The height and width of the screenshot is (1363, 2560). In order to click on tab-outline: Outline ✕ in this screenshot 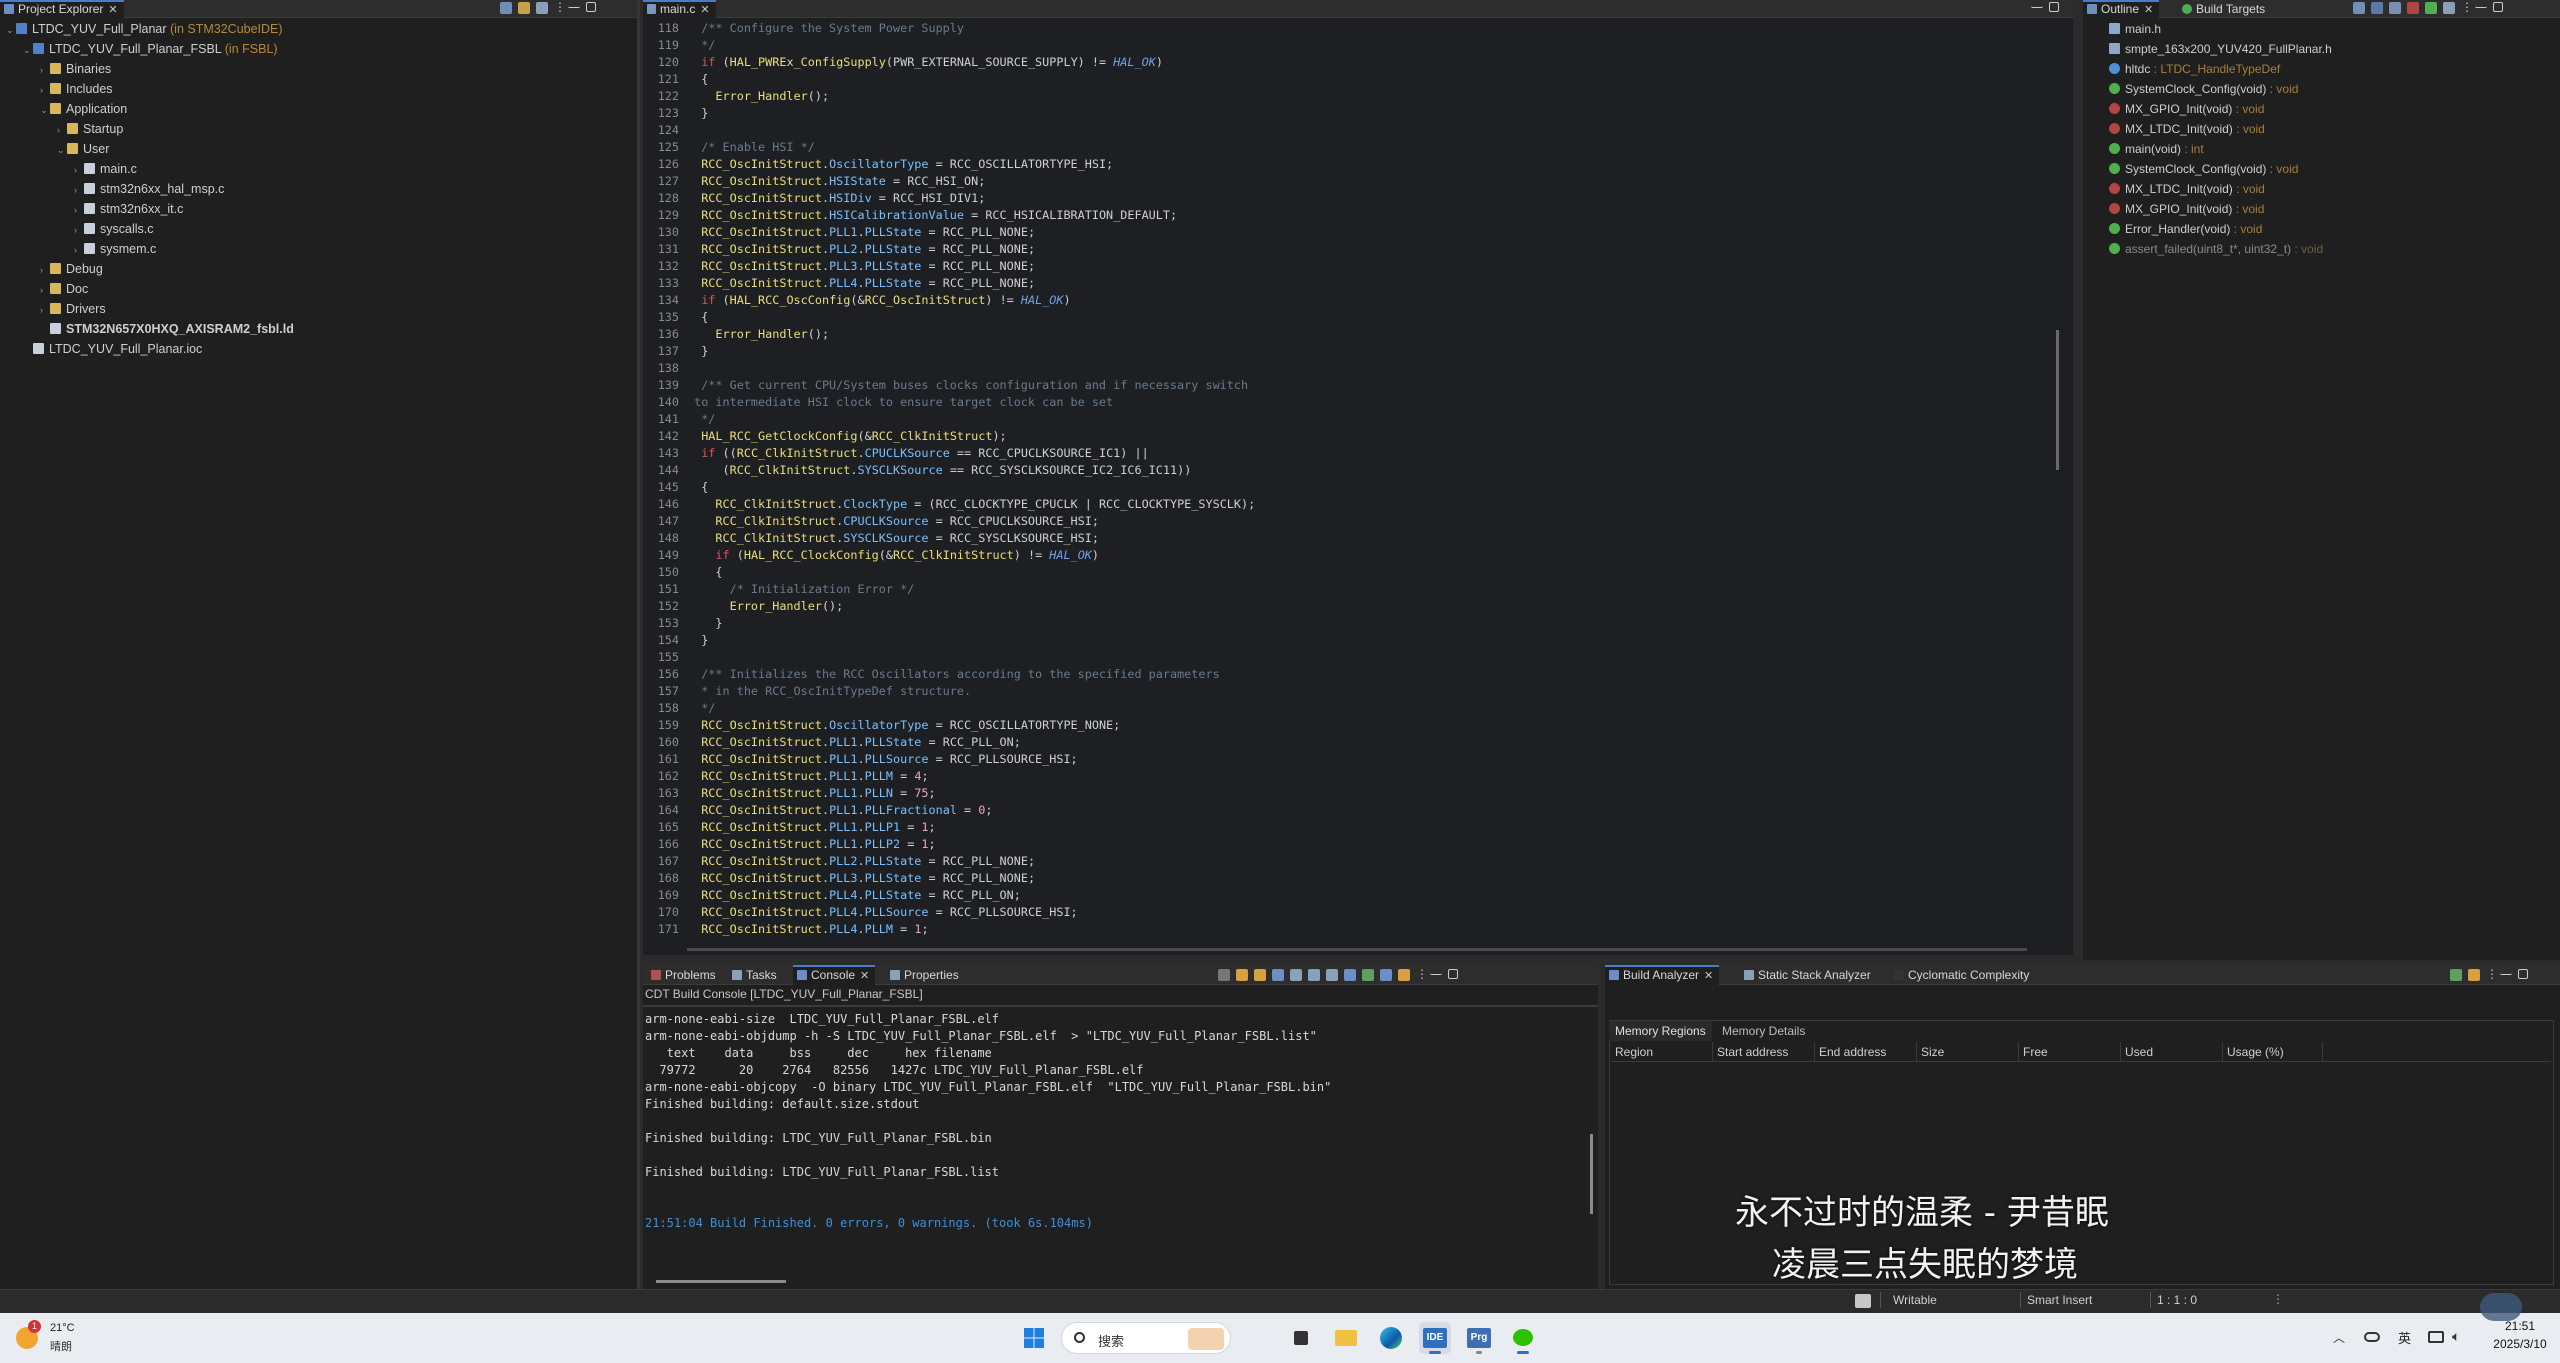, I will do `click(2121, 9)`.